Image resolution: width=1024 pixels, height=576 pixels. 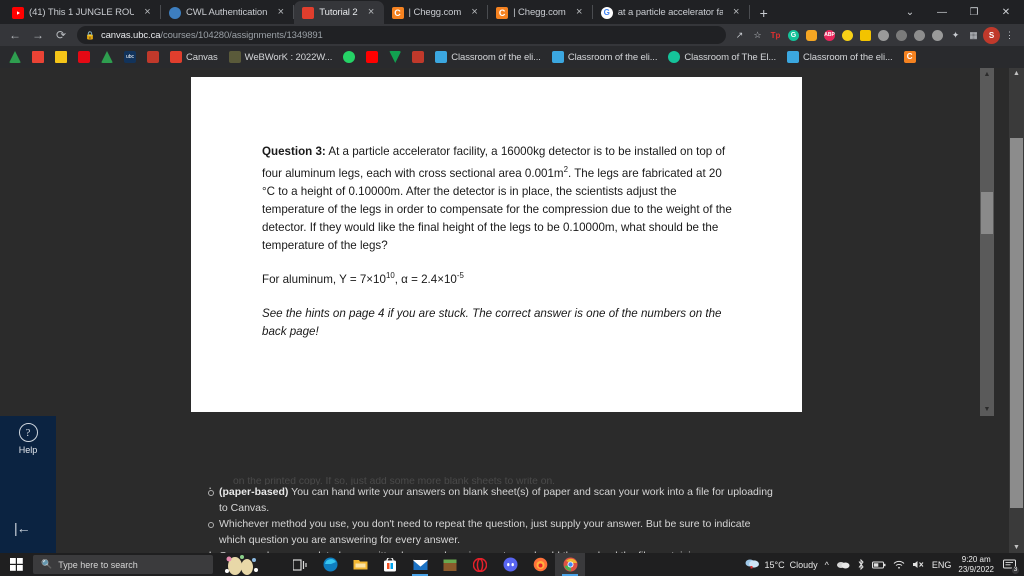 I want to click on sidepanel-icon: ▦, so click(x=973, y=35).